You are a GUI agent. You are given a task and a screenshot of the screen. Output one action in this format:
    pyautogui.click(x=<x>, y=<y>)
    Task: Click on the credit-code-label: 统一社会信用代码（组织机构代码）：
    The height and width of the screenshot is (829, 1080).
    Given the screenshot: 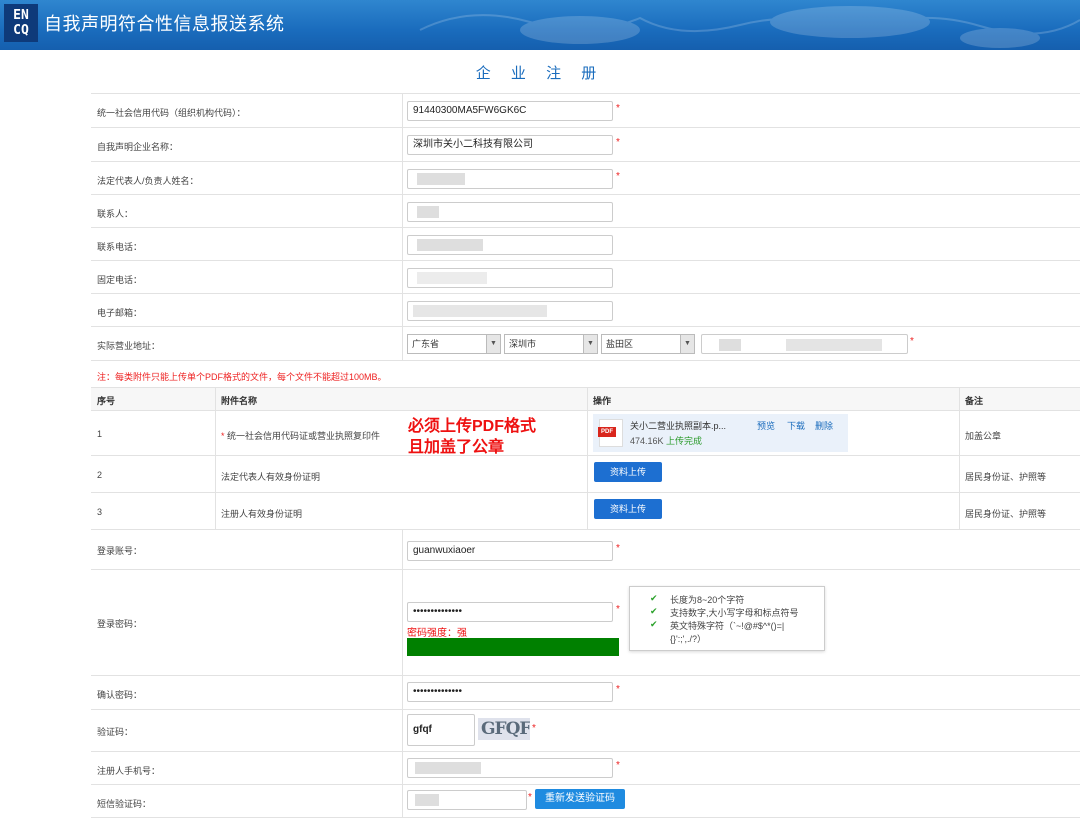 What is the action you would take?
    pyautogui.click(x=171, y=113)
    